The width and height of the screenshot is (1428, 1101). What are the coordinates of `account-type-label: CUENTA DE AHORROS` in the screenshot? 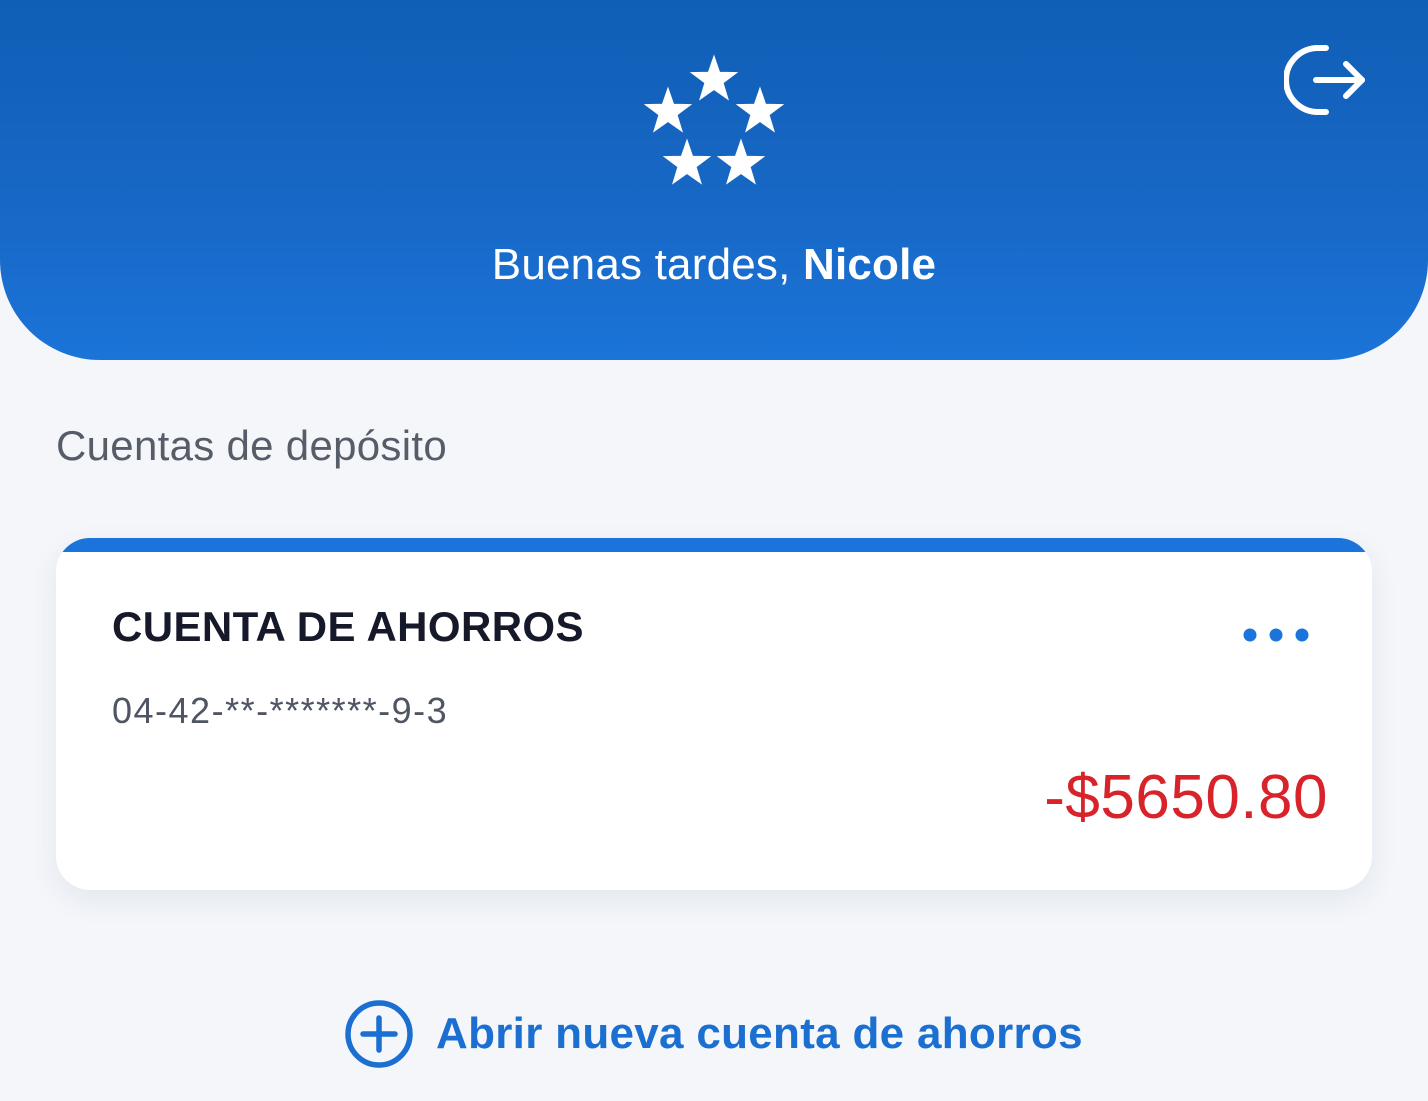 It's located at (348, 626).